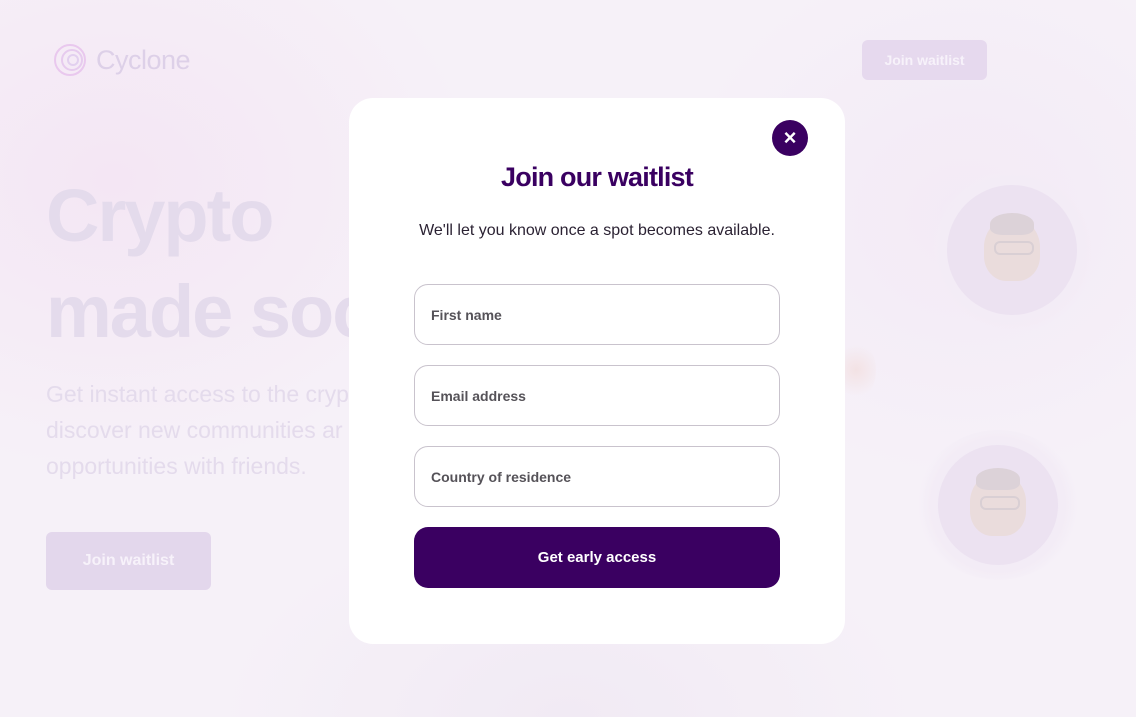  What do you see at coordinates (597, 177) in the screenshot?
I see `modal-title: Join our waitlist` at bounding box center [597, 177].